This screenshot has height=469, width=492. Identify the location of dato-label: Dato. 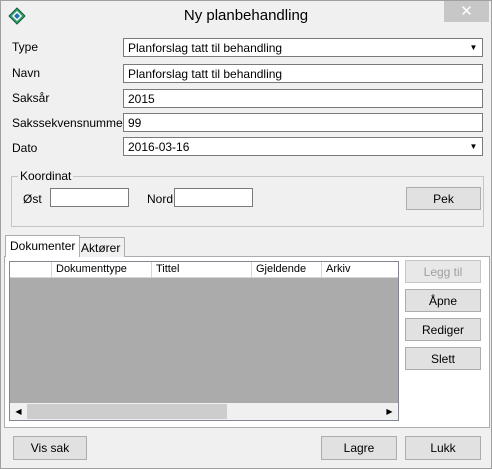
(25, 148).